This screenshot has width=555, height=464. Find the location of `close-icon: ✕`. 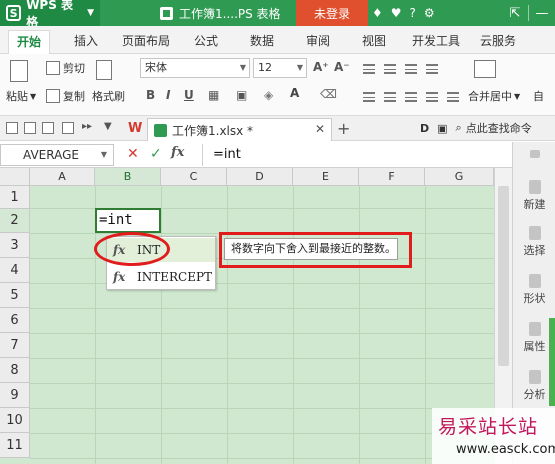

close-icon: ✕ is located at coordinates (320, 129).